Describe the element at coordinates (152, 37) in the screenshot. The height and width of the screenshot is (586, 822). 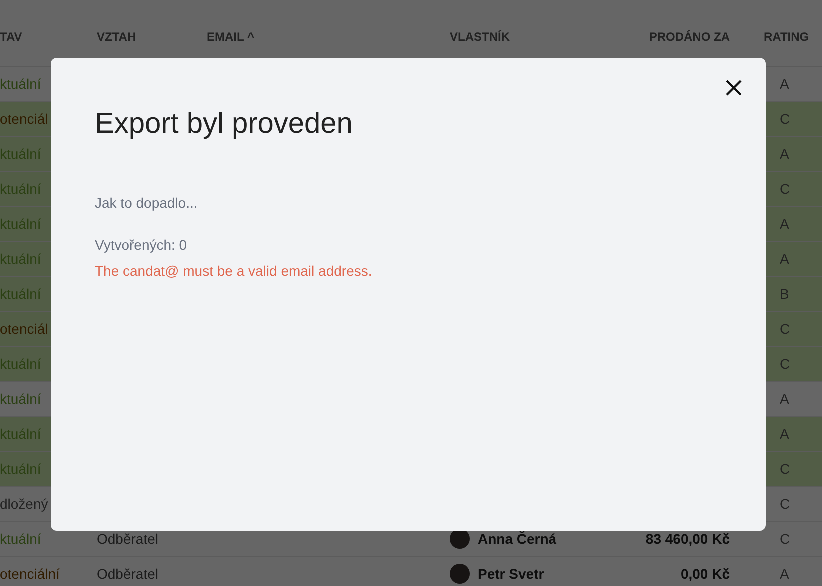
I see `column-header: VZTAH` at that location.